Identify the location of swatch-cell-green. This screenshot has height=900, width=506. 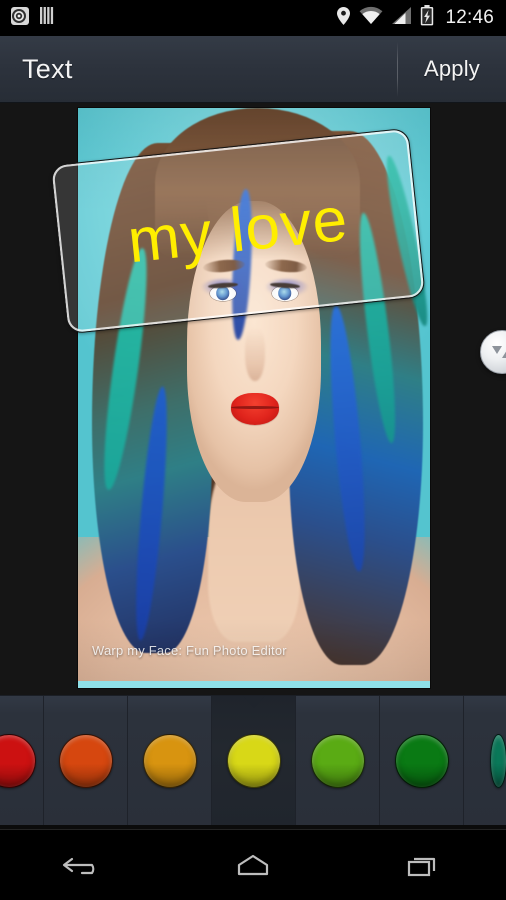
(422, 760).